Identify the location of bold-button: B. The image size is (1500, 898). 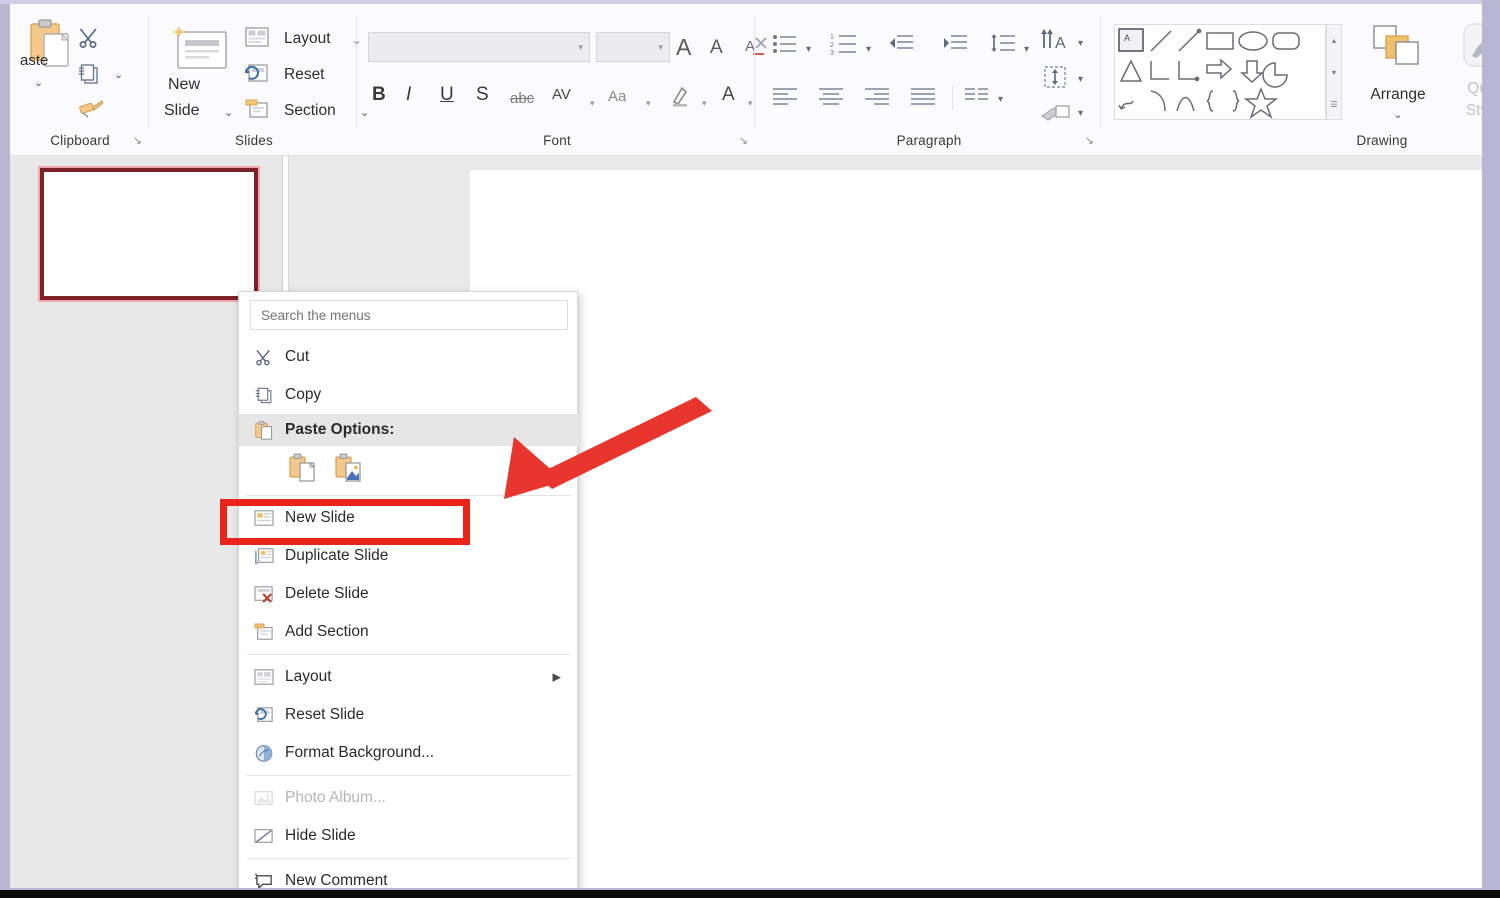
(379, 95).